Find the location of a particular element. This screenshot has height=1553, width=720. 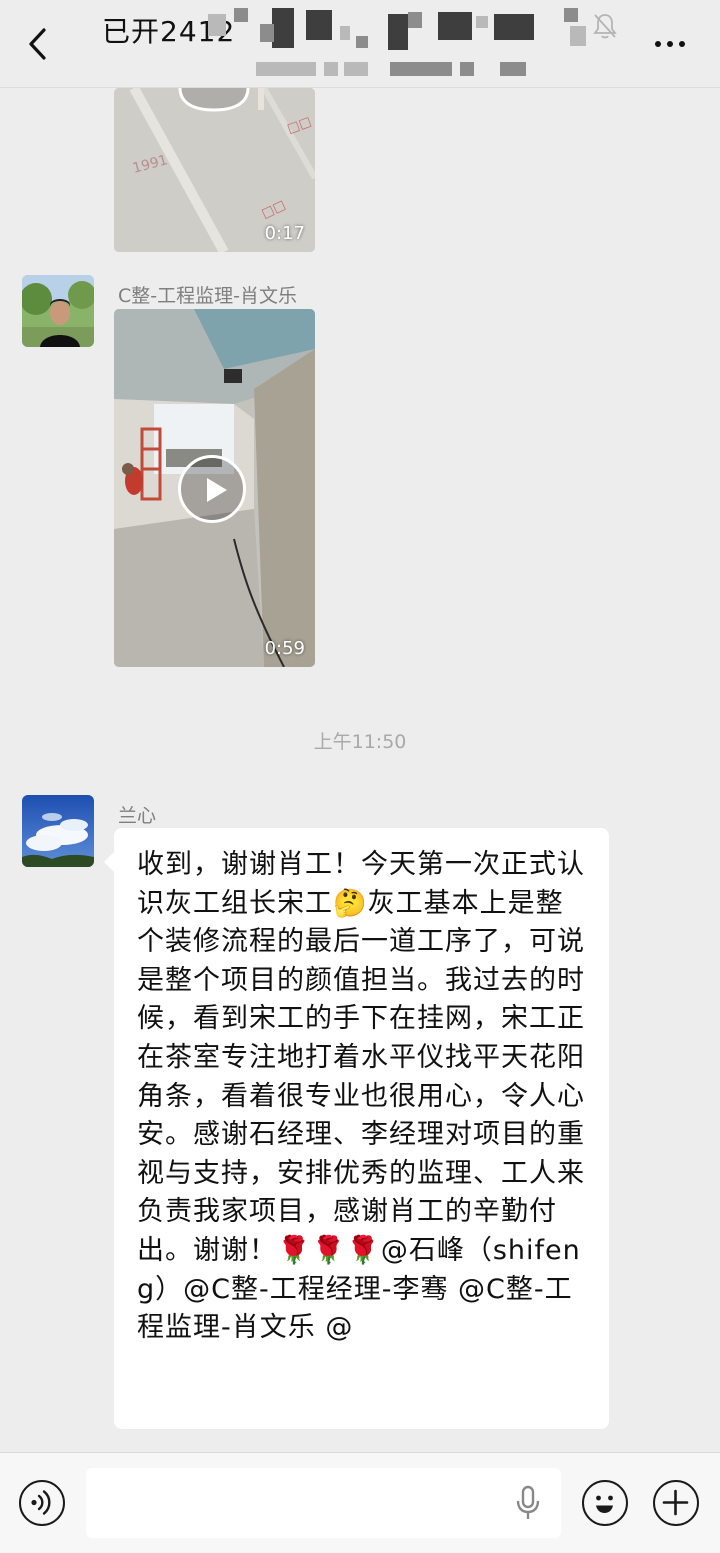

add-button is located at coordinates (676, 1503).